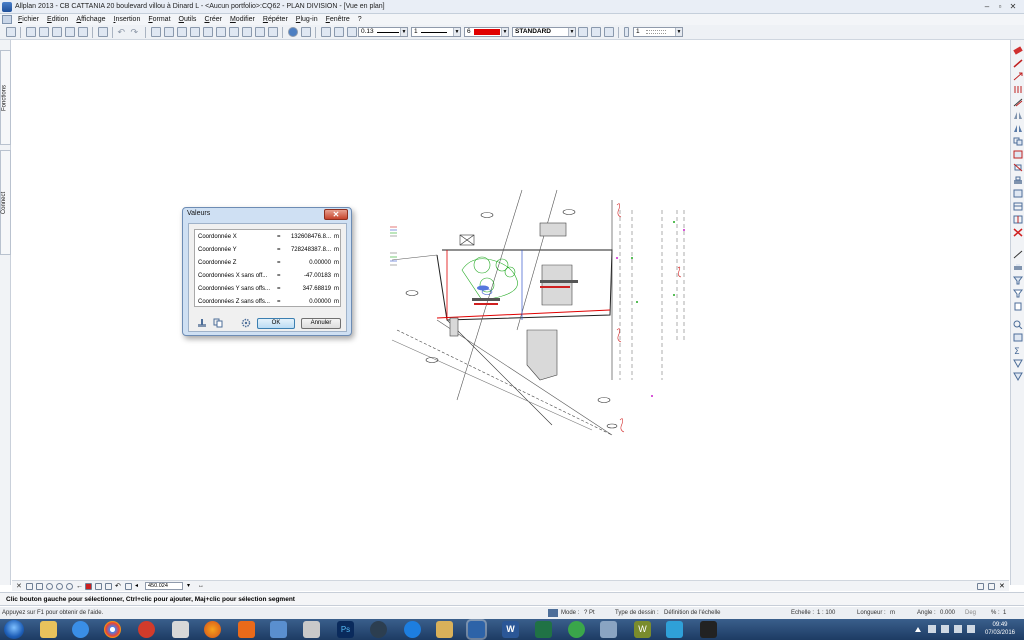 The image size is (1024, 640). I want to click on menu-affichage: Affichage, so click(90, 19).